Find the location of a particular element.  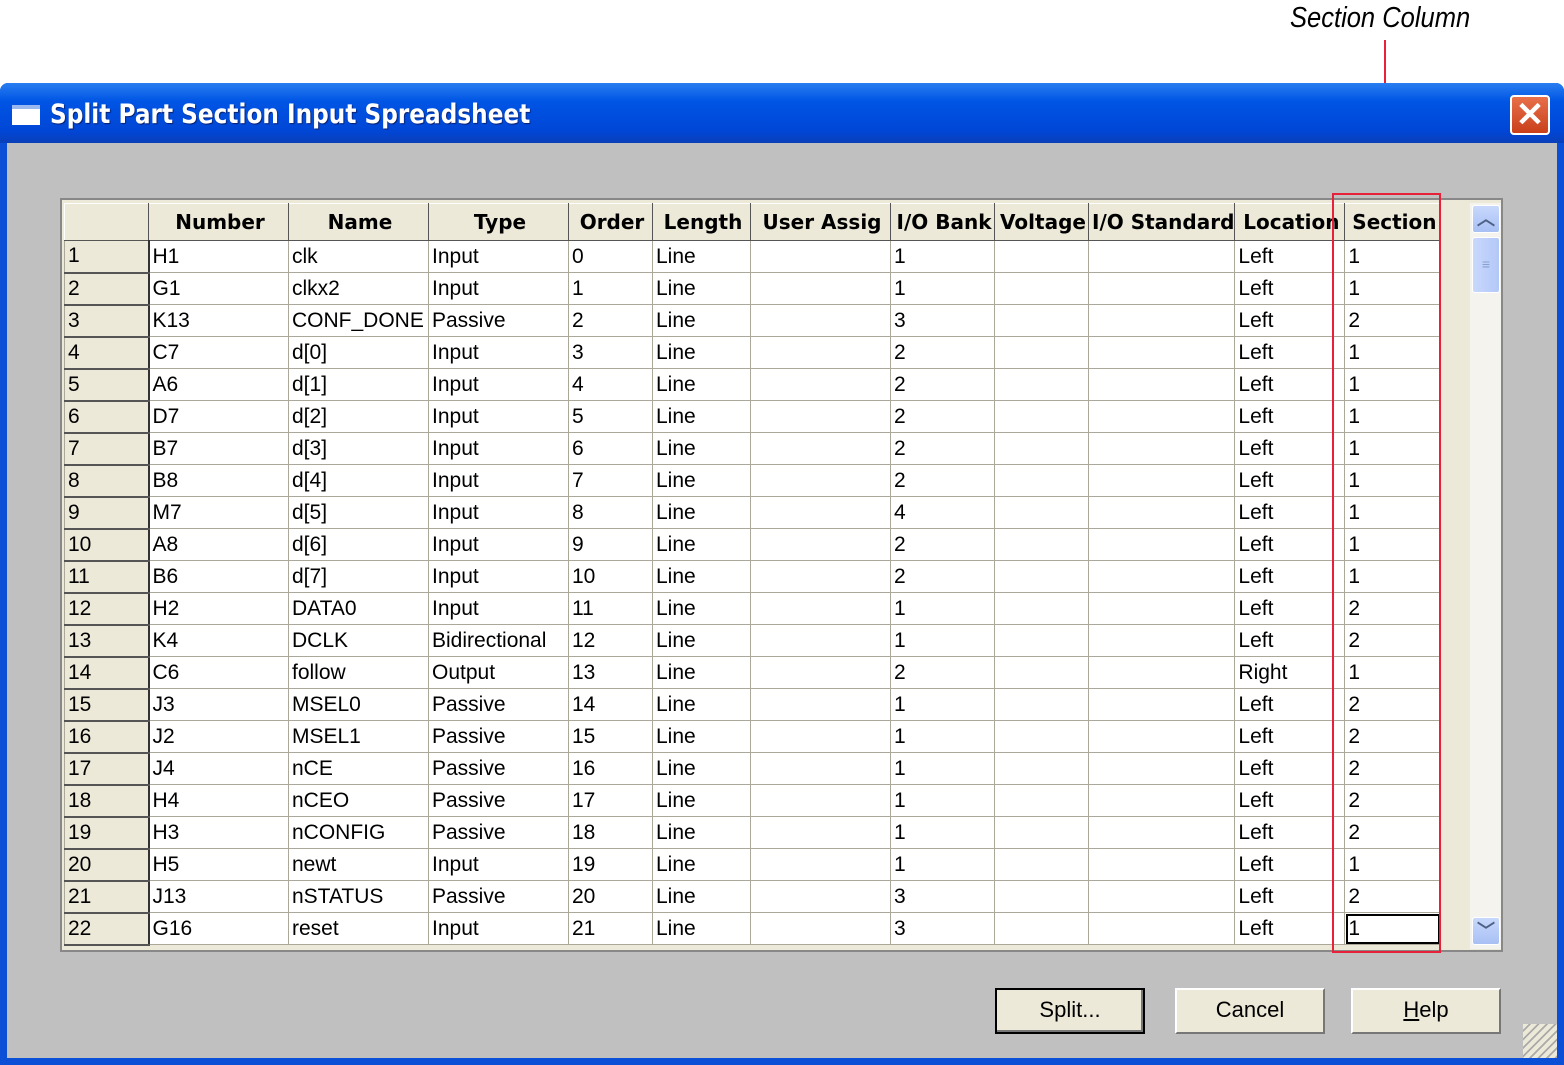

cell-number: M7 is located at coordinates (218, 512).